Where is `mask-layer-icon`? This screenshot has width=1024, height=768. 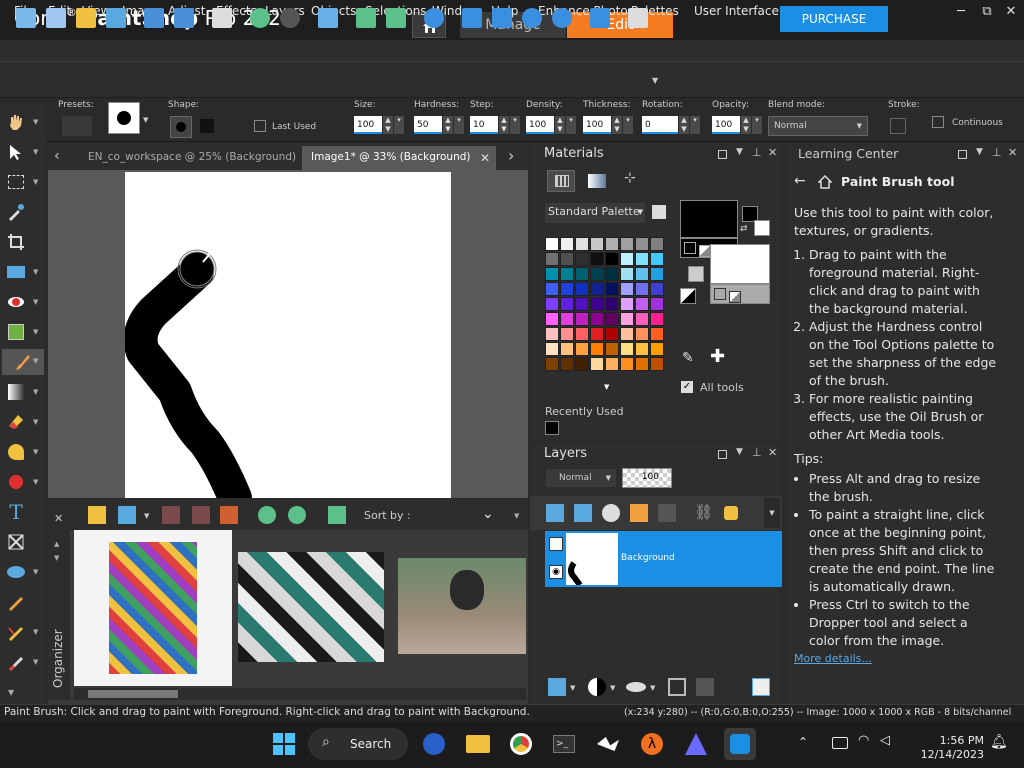
mask-layer-icon is located at coordinates (639, 513).